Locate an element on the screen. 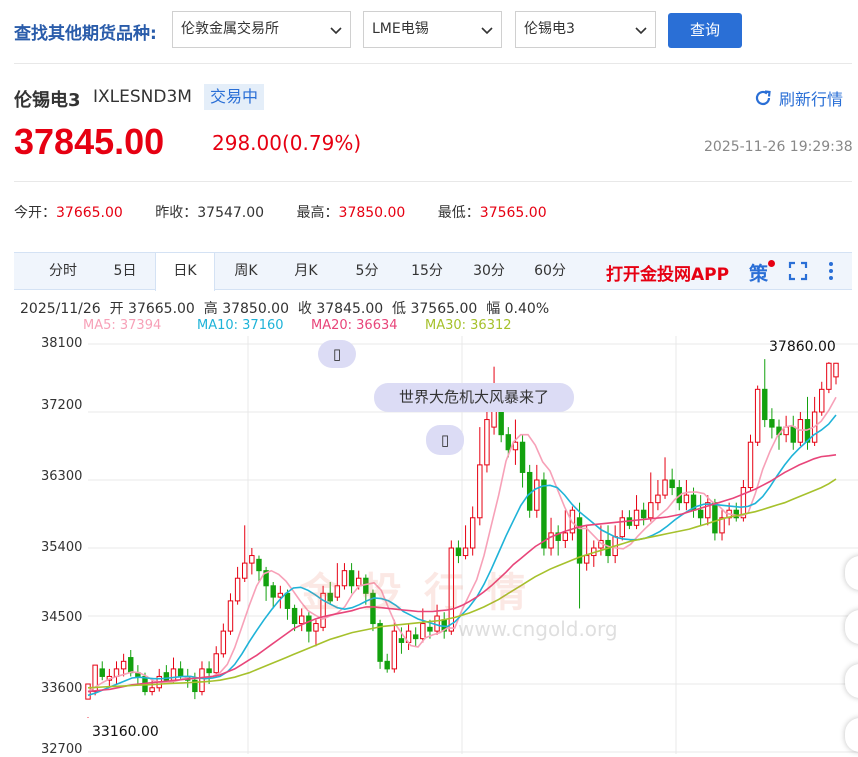  stat-prevclose-value: 37547.00 is located at coordinates (231, 213).